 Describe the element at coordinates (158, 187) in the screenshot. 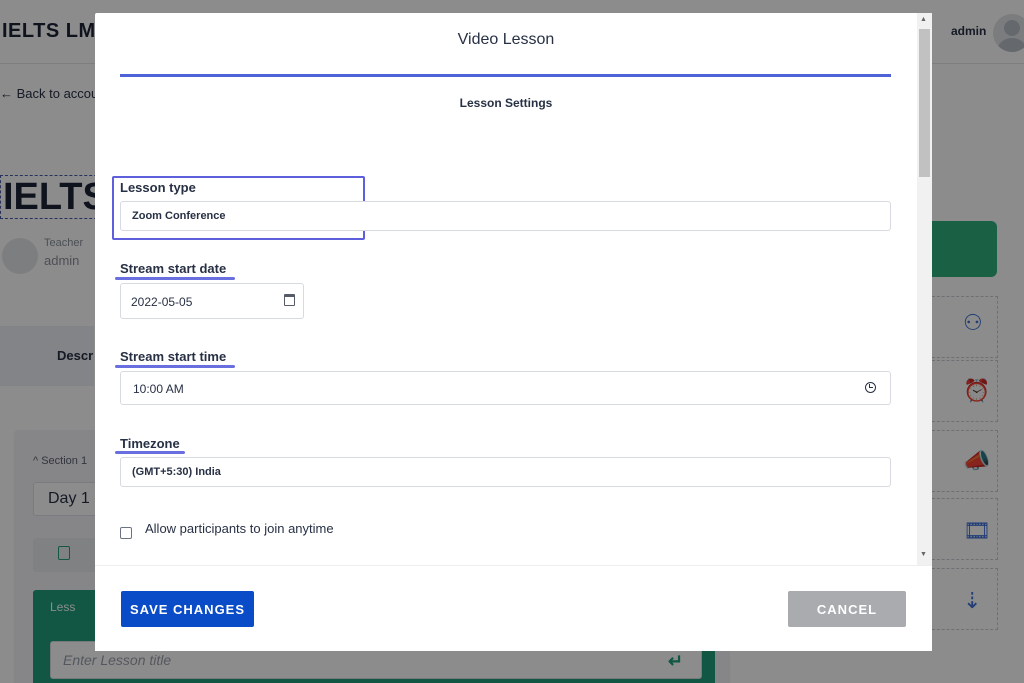

I see `lesson-type-label: Lesson type` at that location.